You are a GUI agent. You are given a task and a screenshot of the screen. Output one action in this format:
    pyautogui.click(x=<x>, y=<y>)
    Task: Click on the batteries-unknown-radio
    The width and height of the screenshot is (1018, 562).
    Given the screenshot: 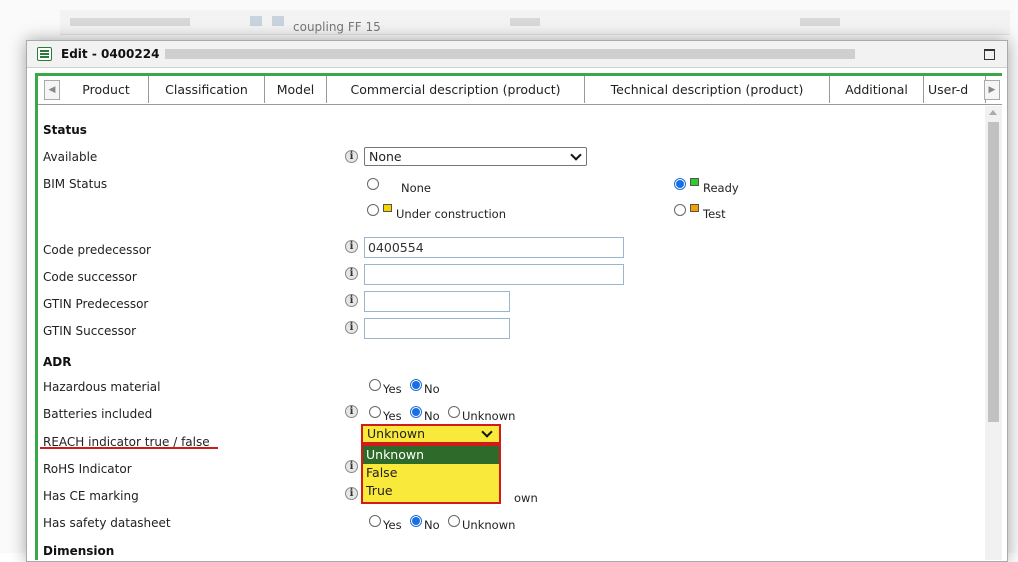 What is the action you would take?
    pyautogui.click(x=454, y=412)
    